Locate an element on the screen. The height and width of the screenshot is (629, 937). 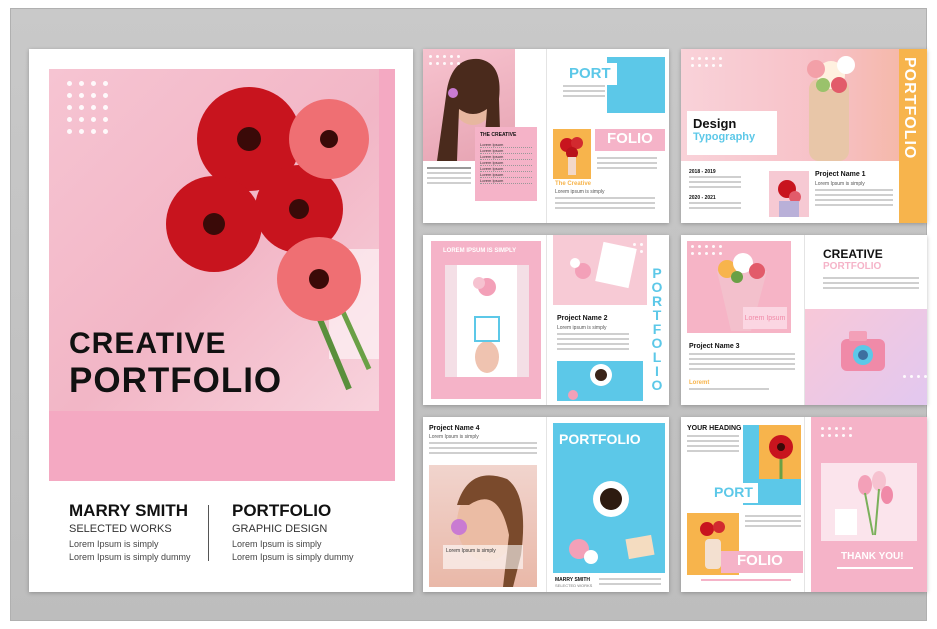
spread6-thanks: THANK YOU! is located at coordinates (872, 556).